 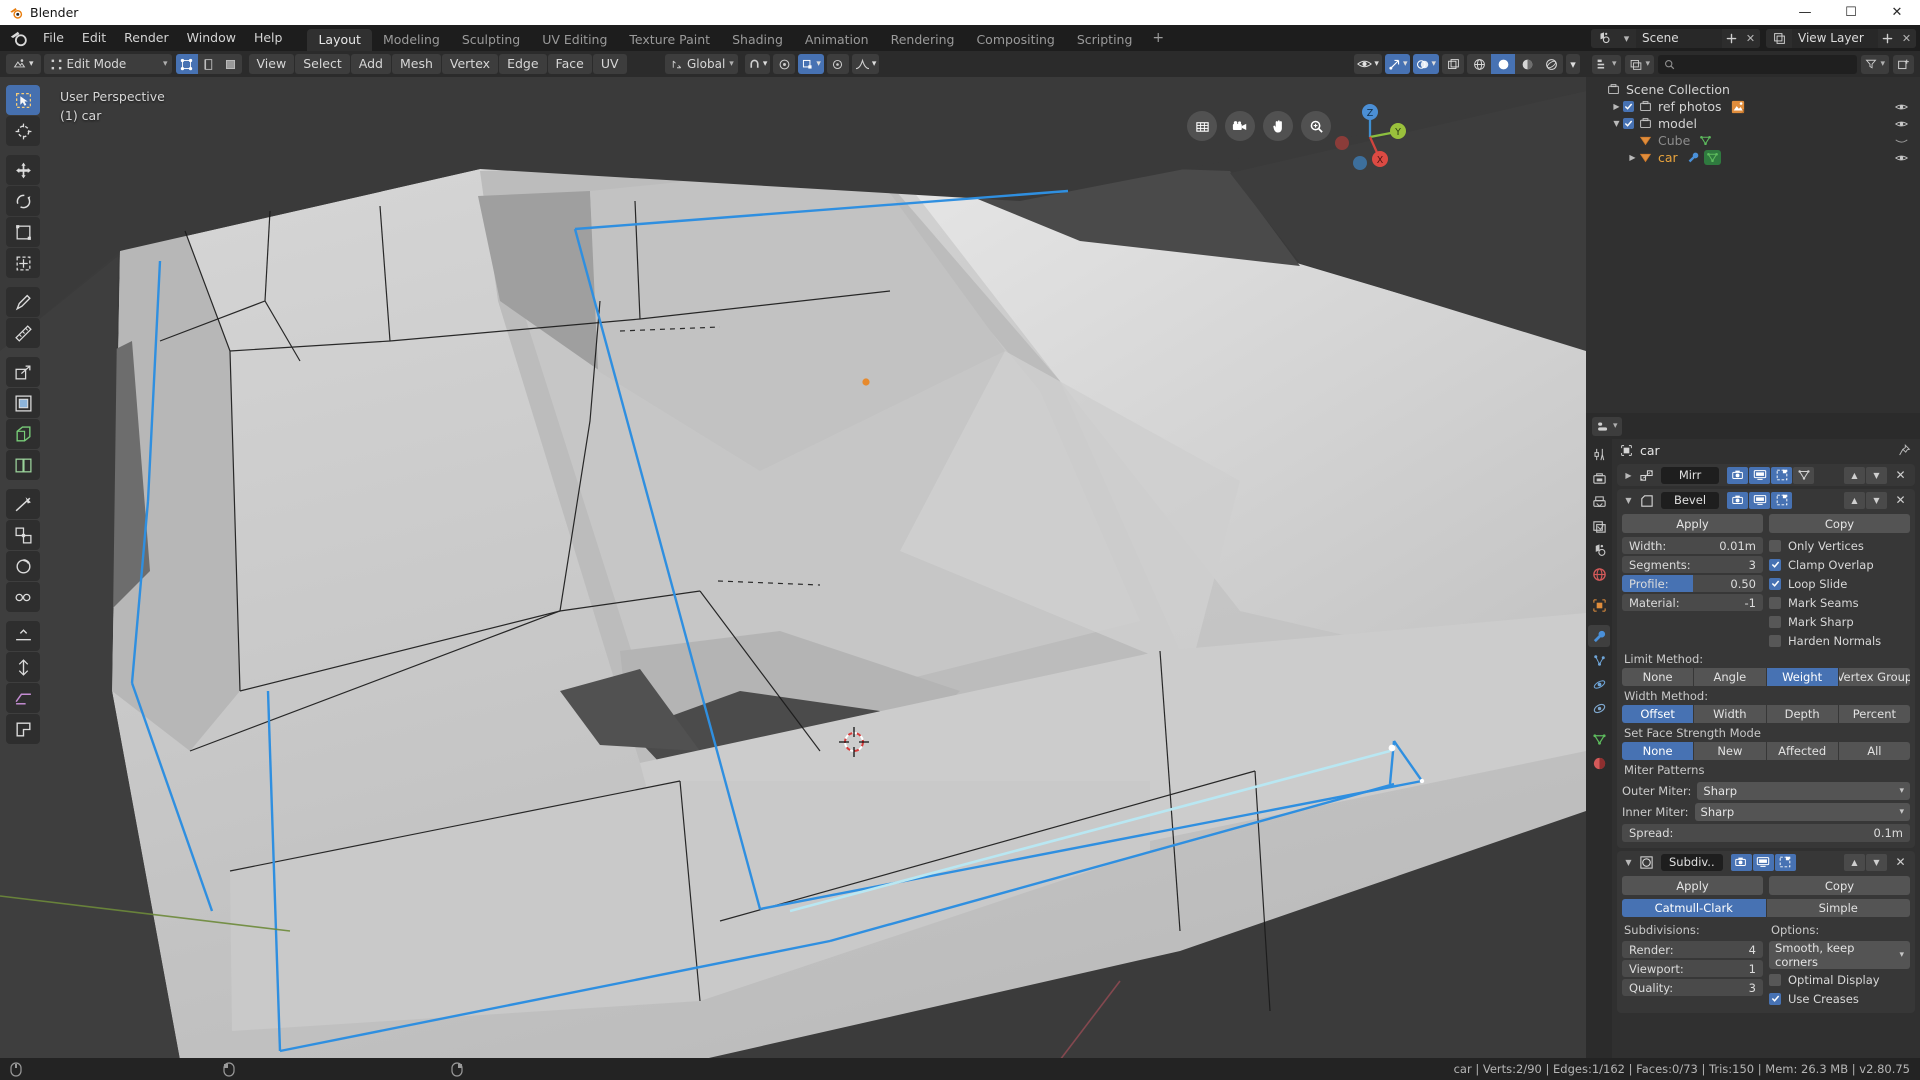 I want to click on spin-tool, so click(x=23, y=566).